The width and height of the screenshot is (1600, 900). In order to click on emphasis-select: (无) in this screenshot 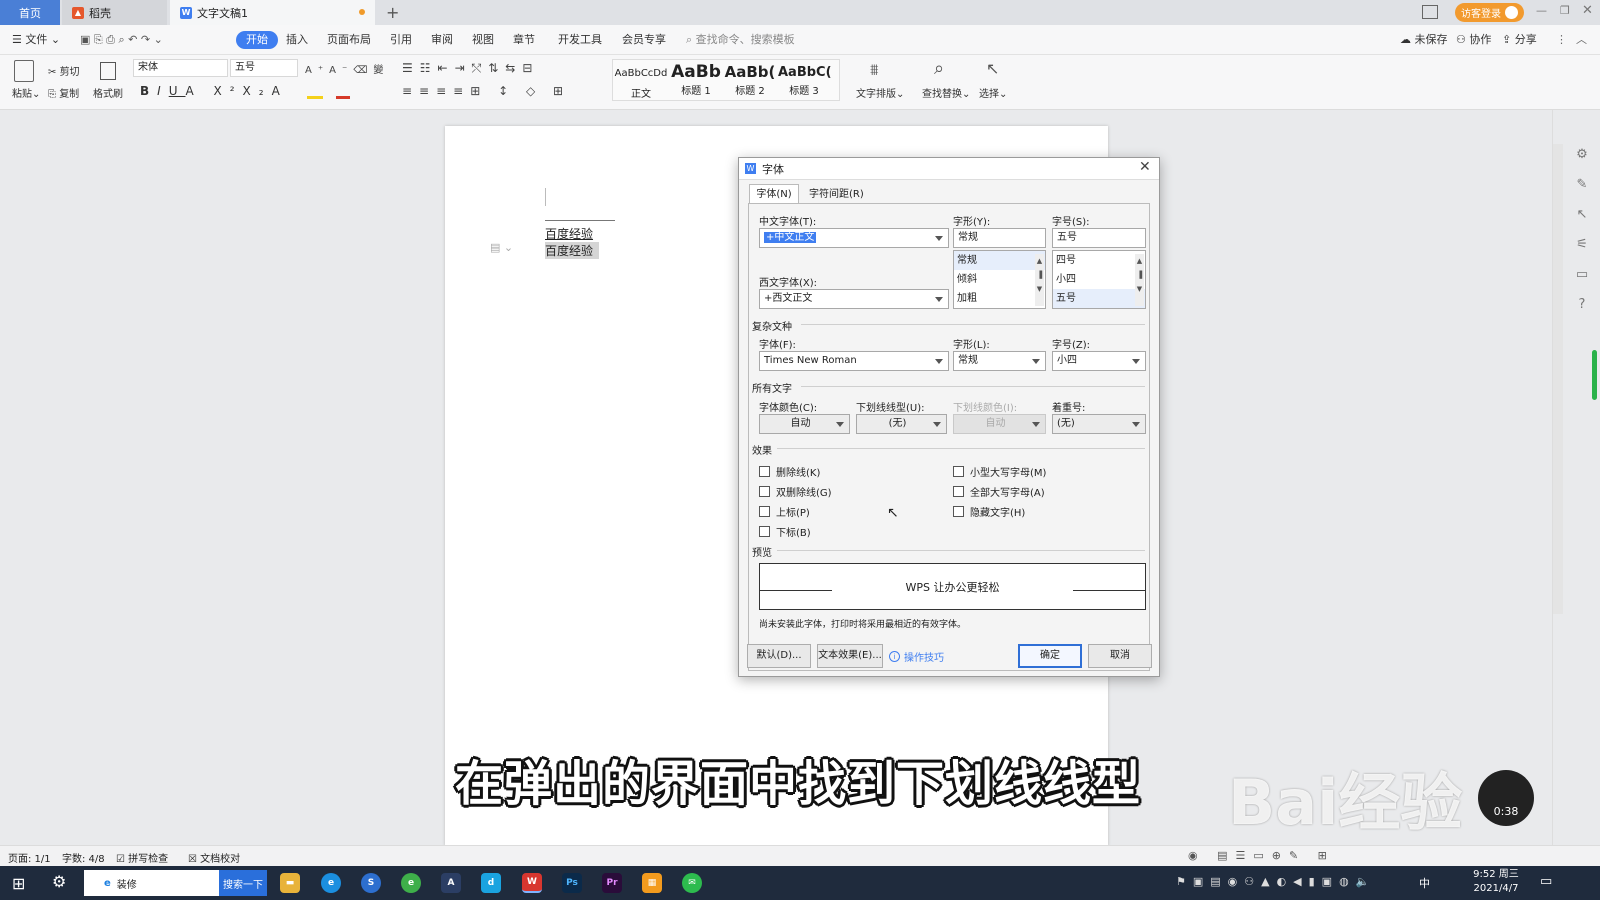, I will do `click(1099, 424)`.